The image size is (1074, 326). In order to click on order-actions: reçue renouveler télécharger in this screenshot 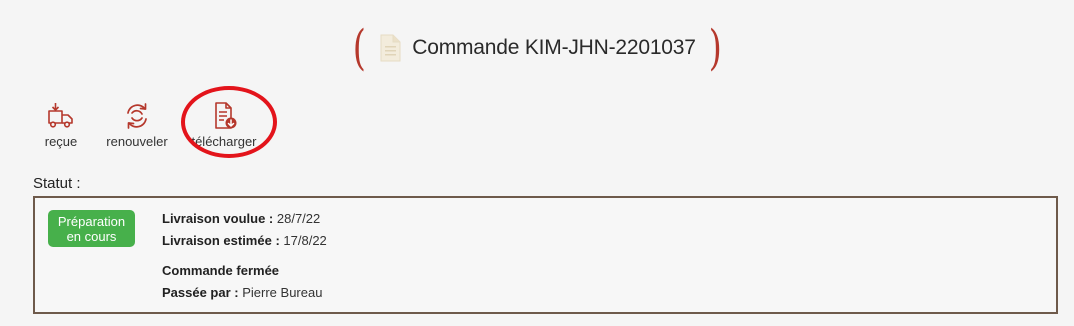, I will do `click(156, 125)`.